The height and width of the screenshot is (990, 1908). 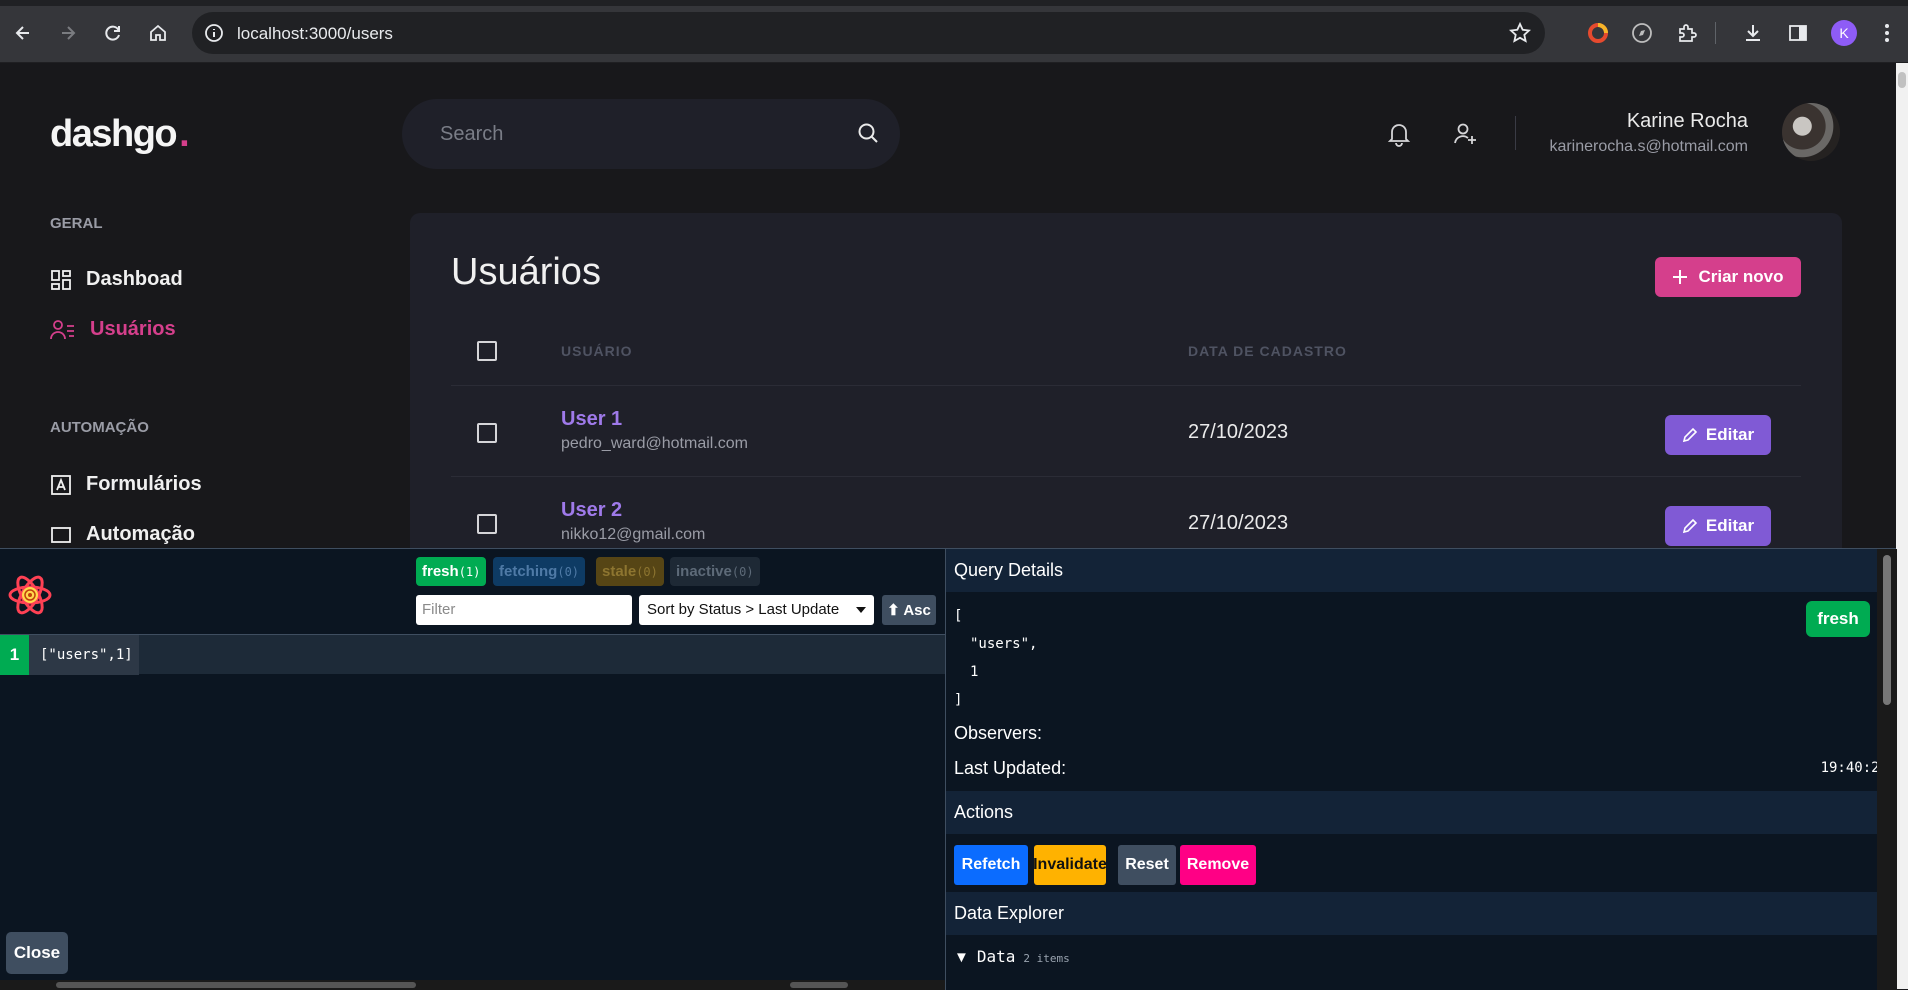 I want to click on sidebar-item-forms: Formulários, so click(x=126, y=484).